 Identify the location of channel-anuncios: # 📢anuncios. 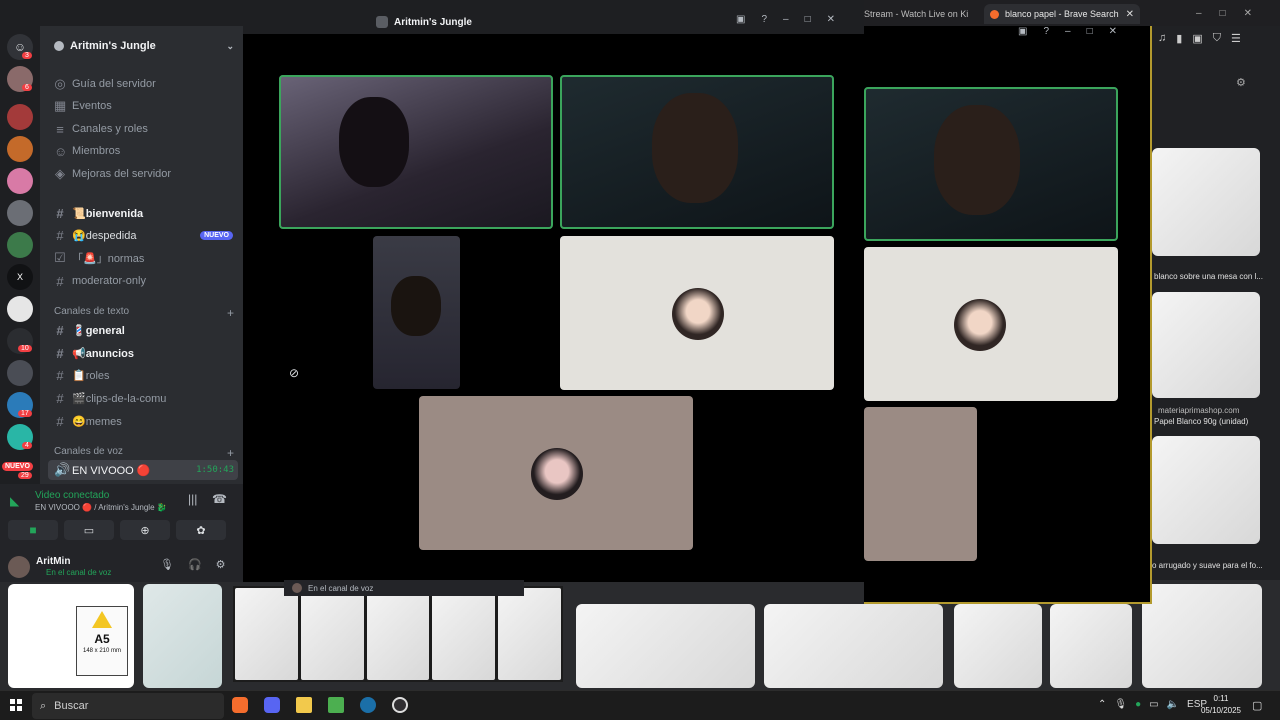
(146, 353).